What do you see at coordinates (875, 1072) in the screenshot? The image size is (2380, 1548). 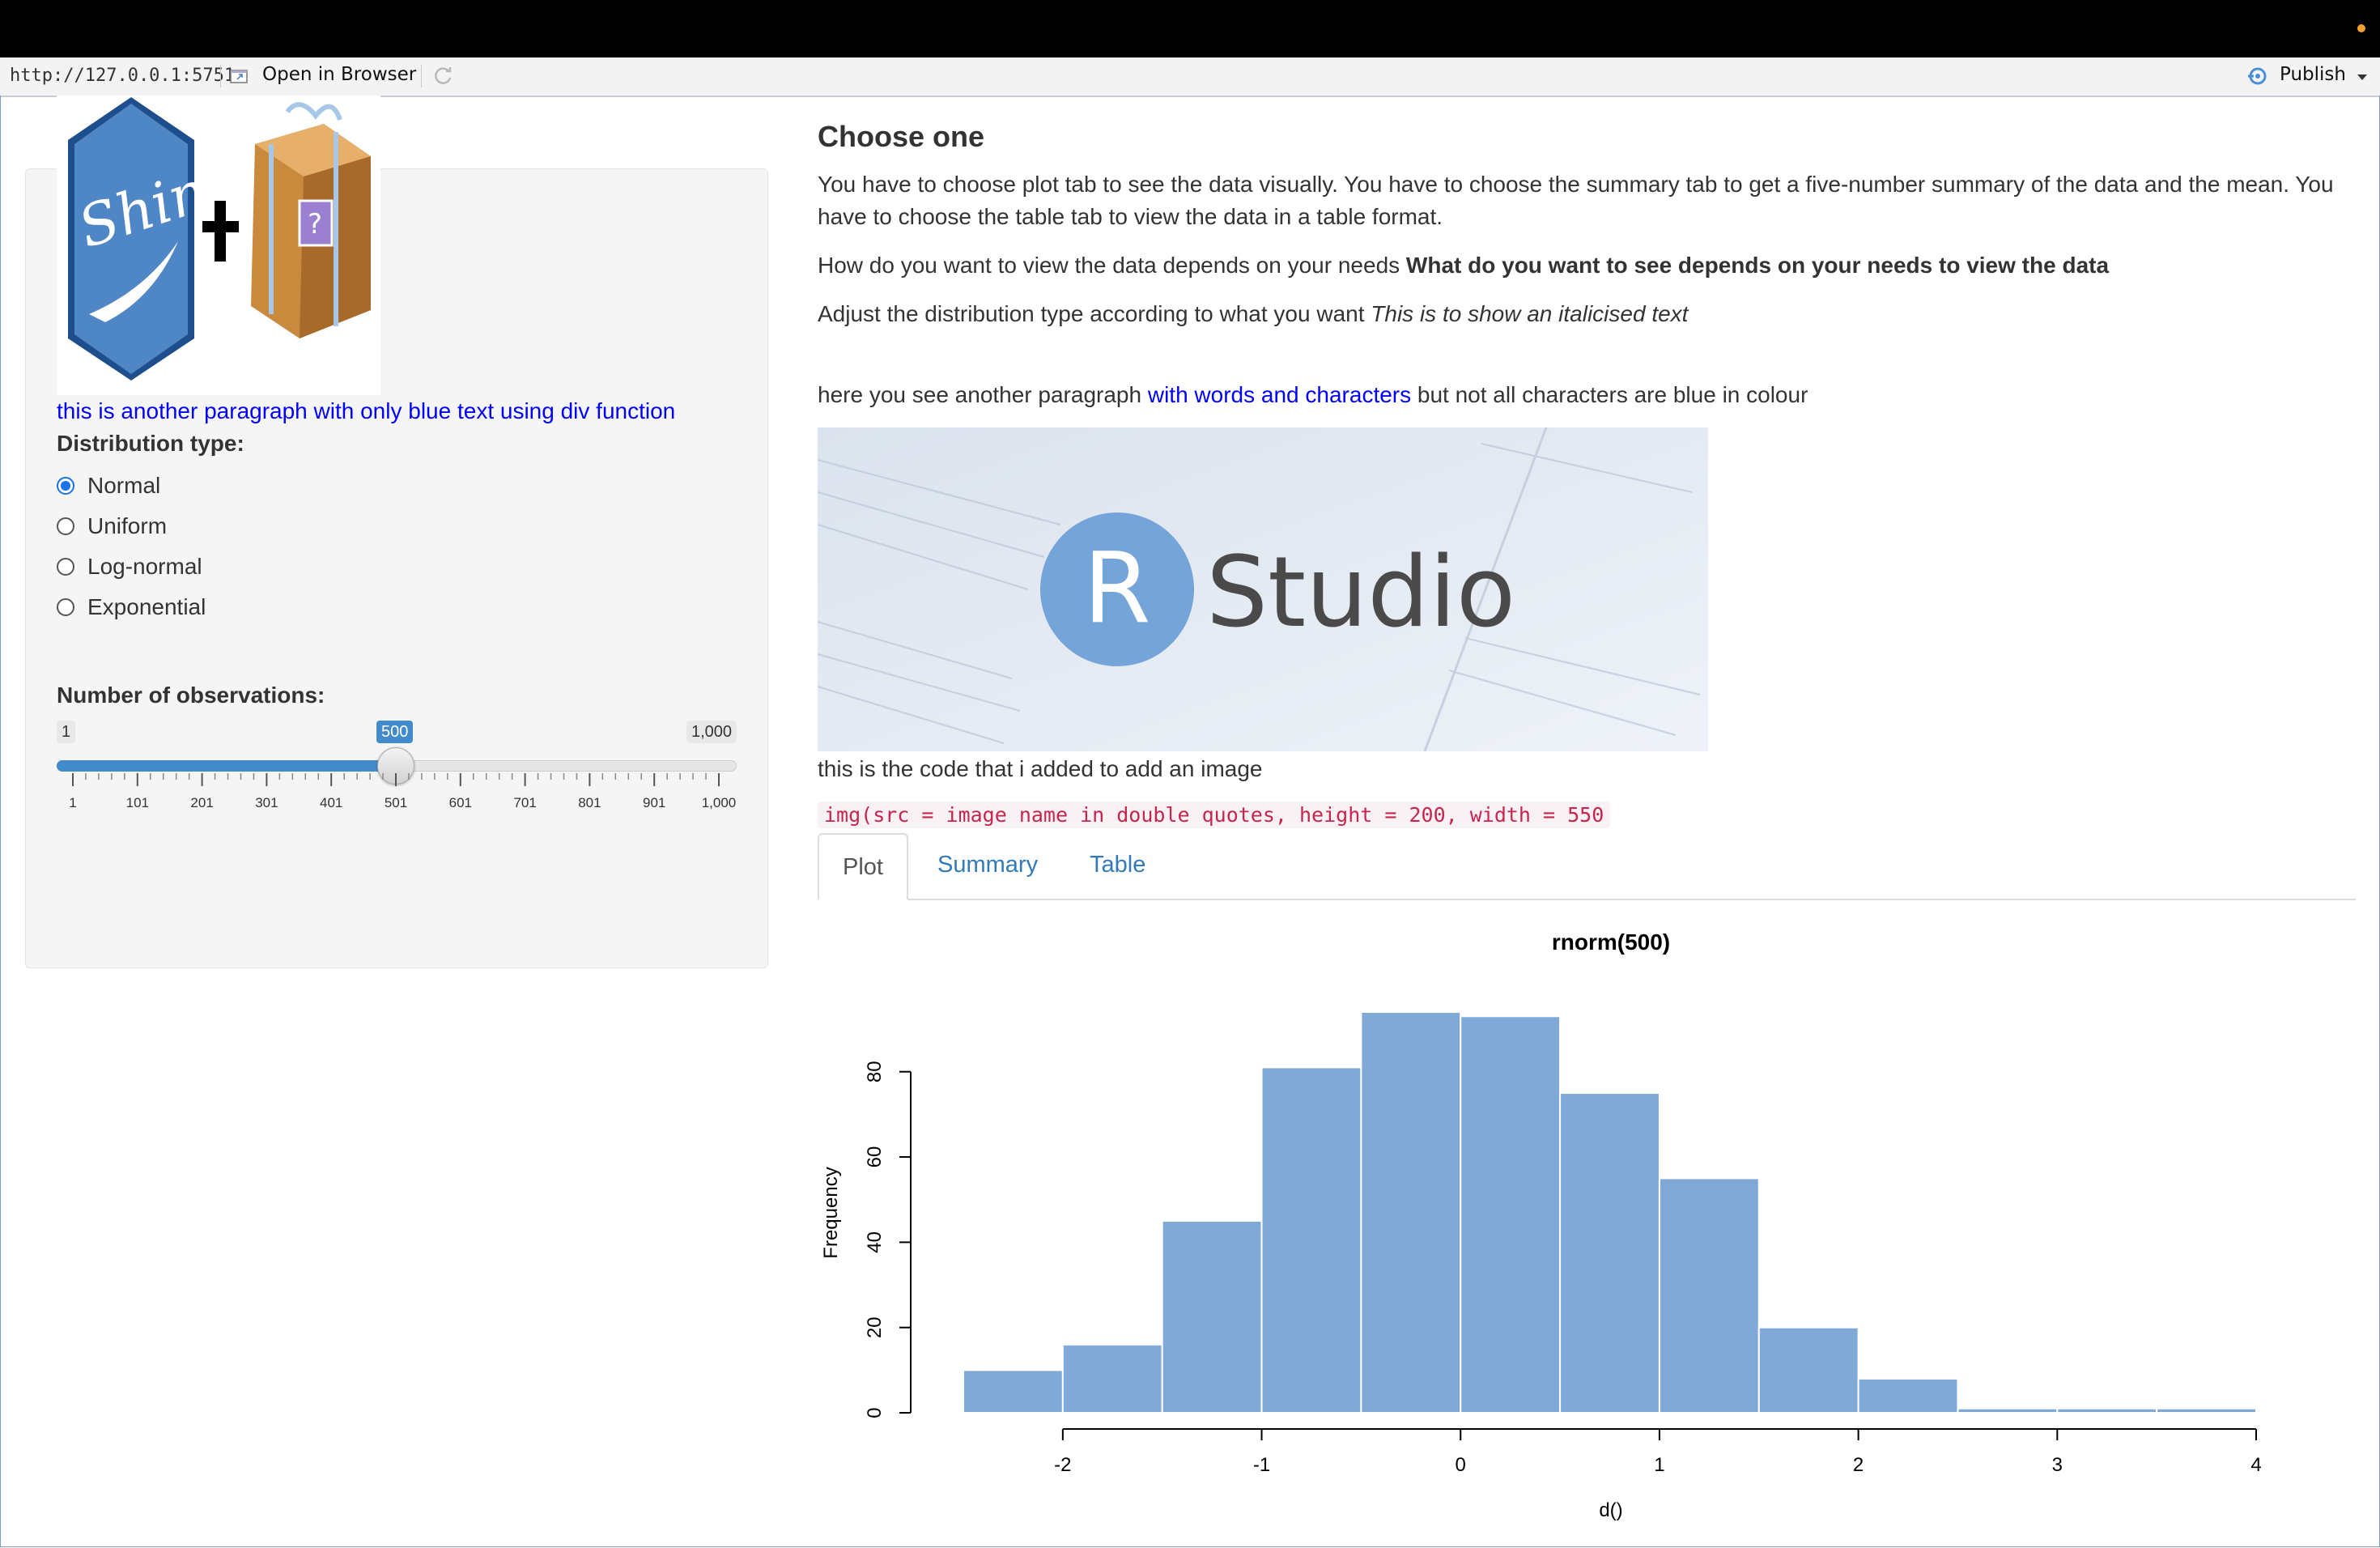 I see `y-tick-label: 80` at bounding box center [875, 1072].